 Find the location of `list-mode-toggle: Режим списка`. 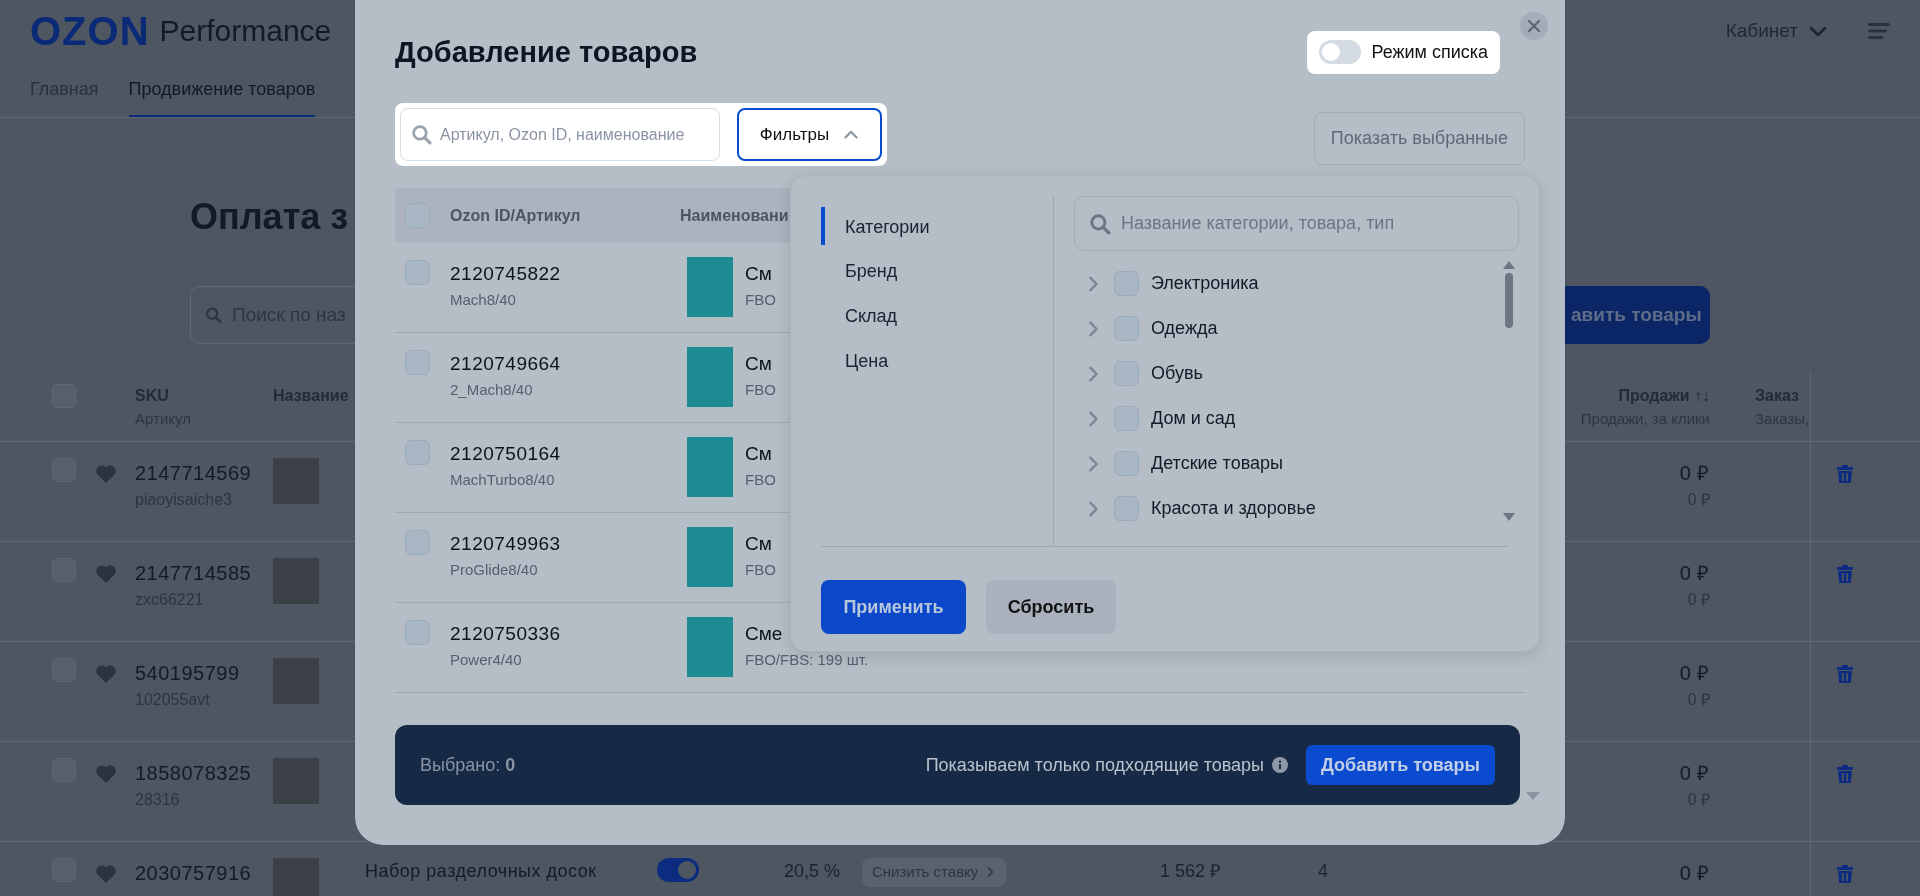

list-mode-toggle: Режим списка is located at coordinates (1403, 52).